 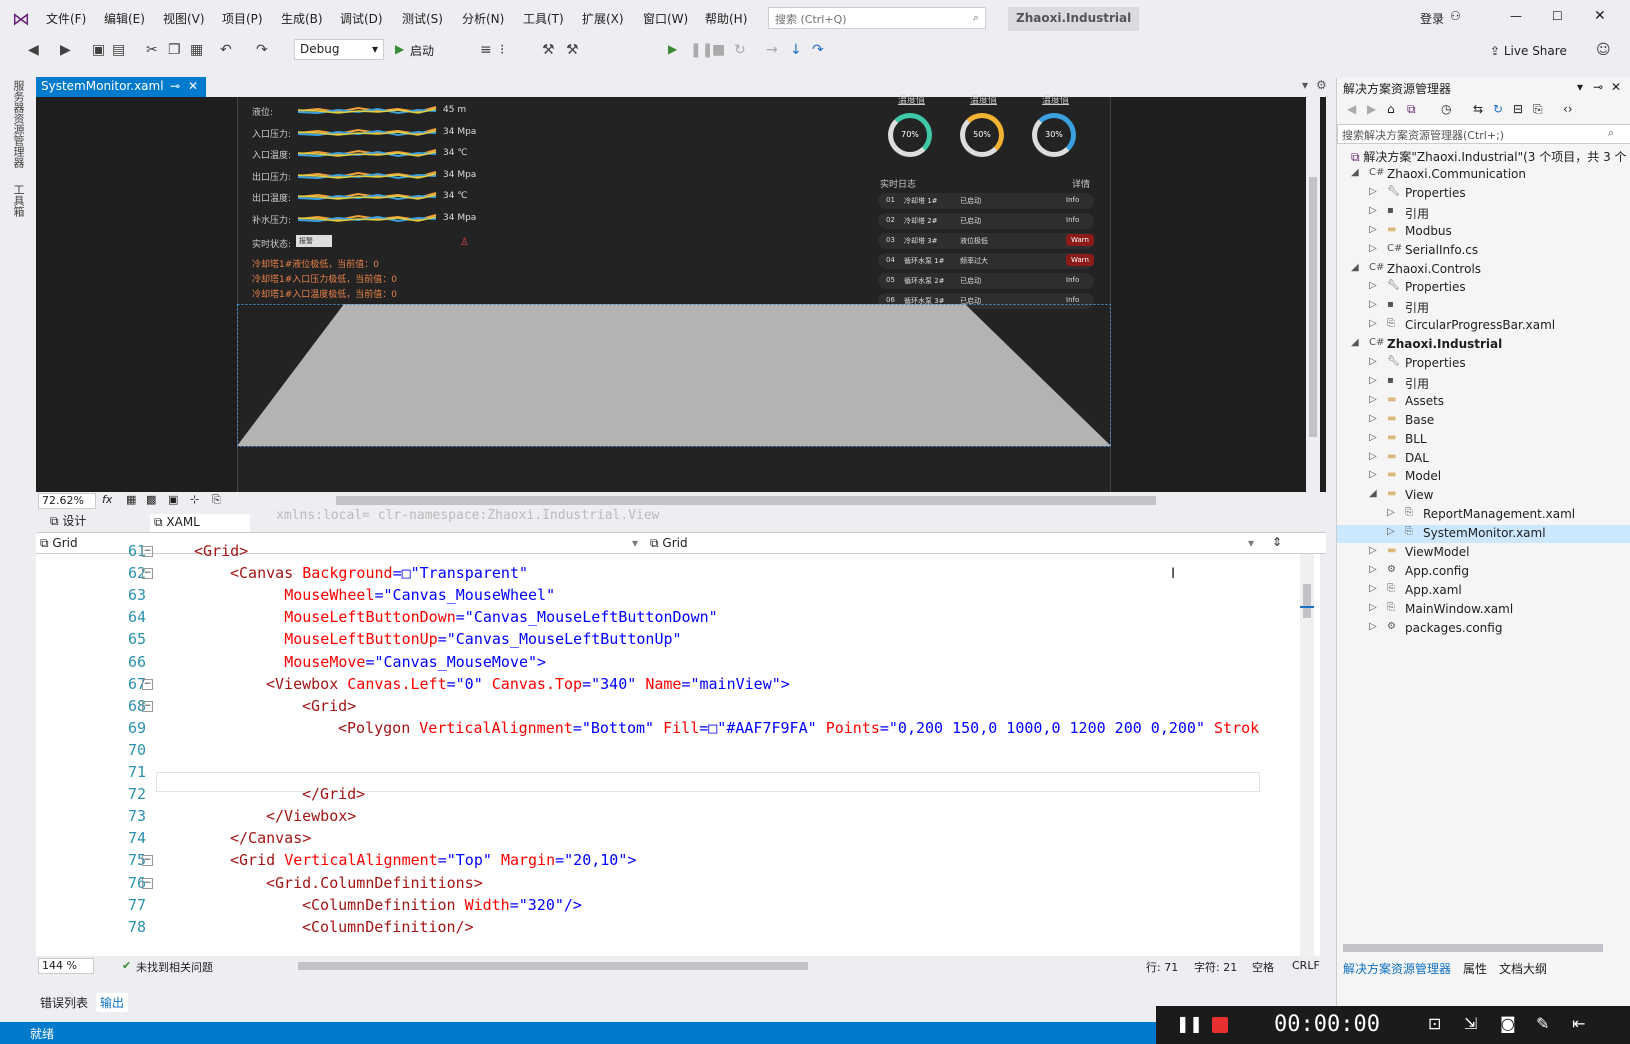 What do you see at coordinates (1508, 1023) in the screenshot?
I see `camera-icon: ◙` at bounding box center [1508, 1023].